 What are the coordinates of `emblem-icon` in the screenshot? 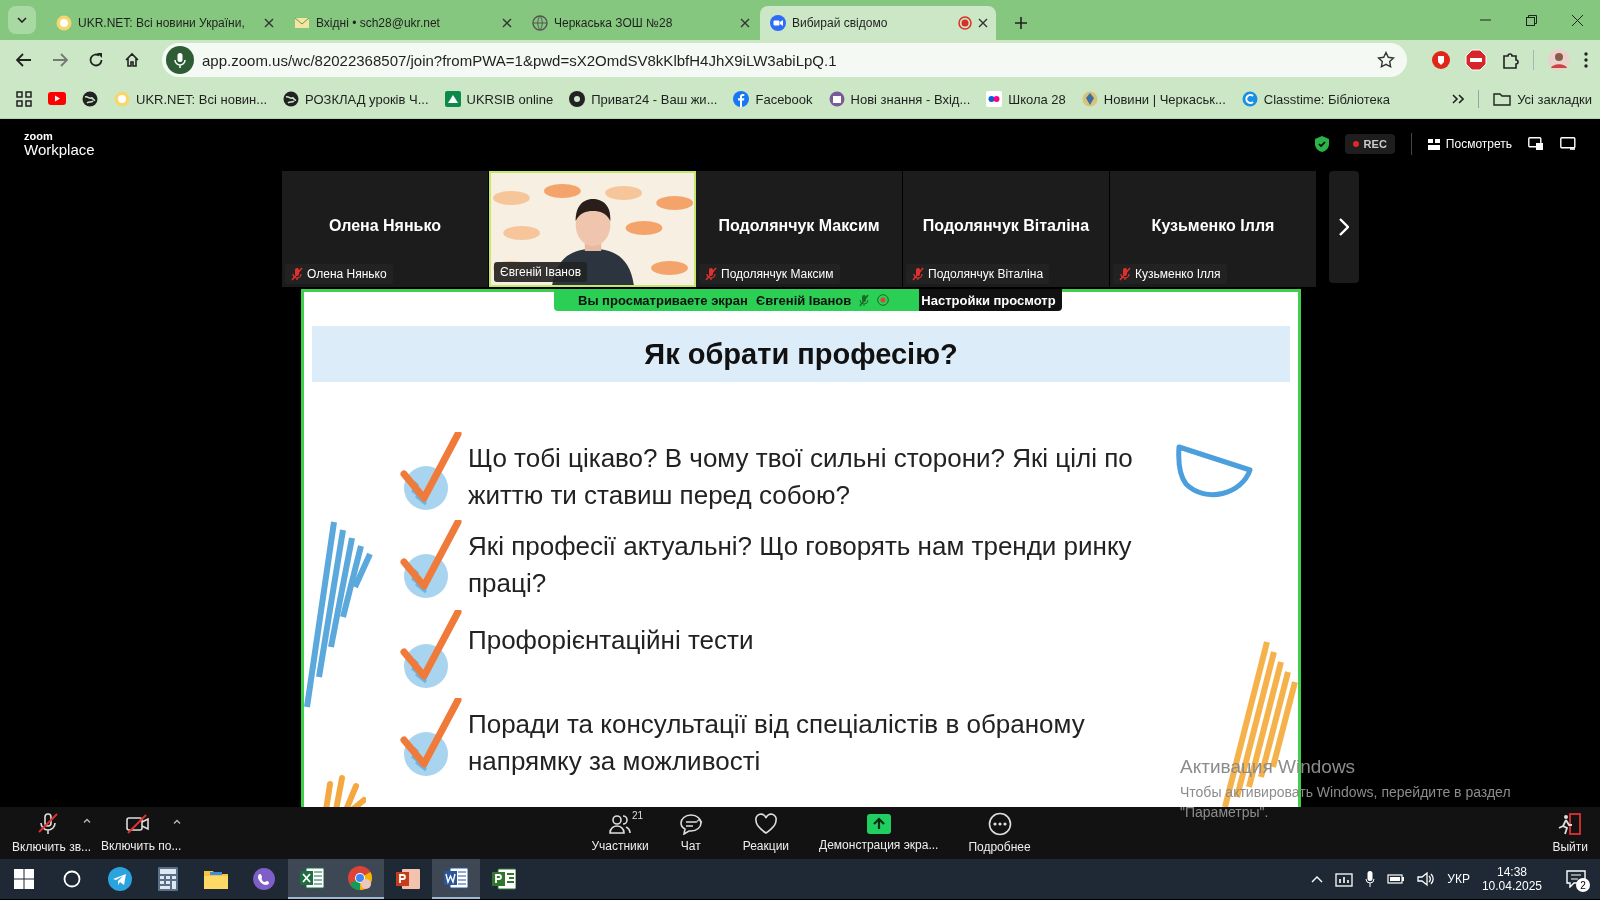 It's located at (1089, 99).